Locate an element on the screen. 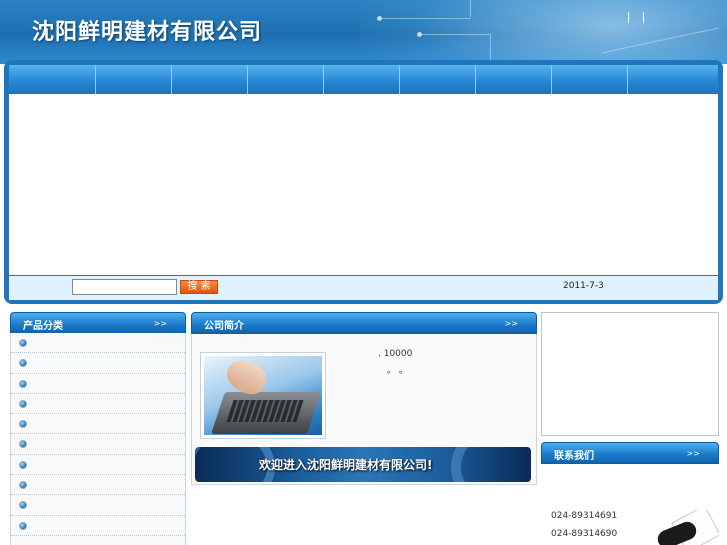 Image resolution: width=727 pixels, height=545 pixels. intro-more-link: >> is located at coordinates (511, 323).